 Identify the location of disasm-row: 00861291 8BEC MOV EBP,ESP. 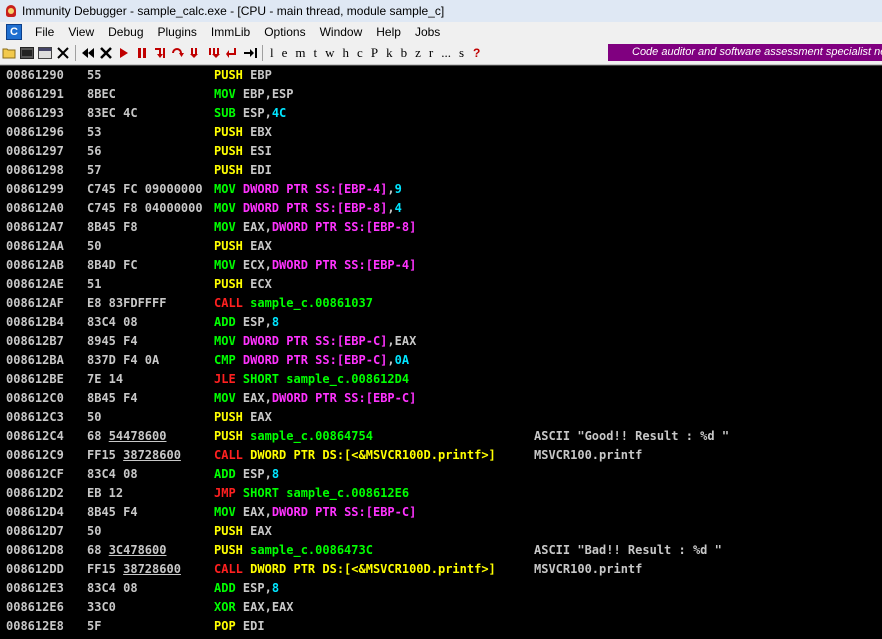
(441, 94).